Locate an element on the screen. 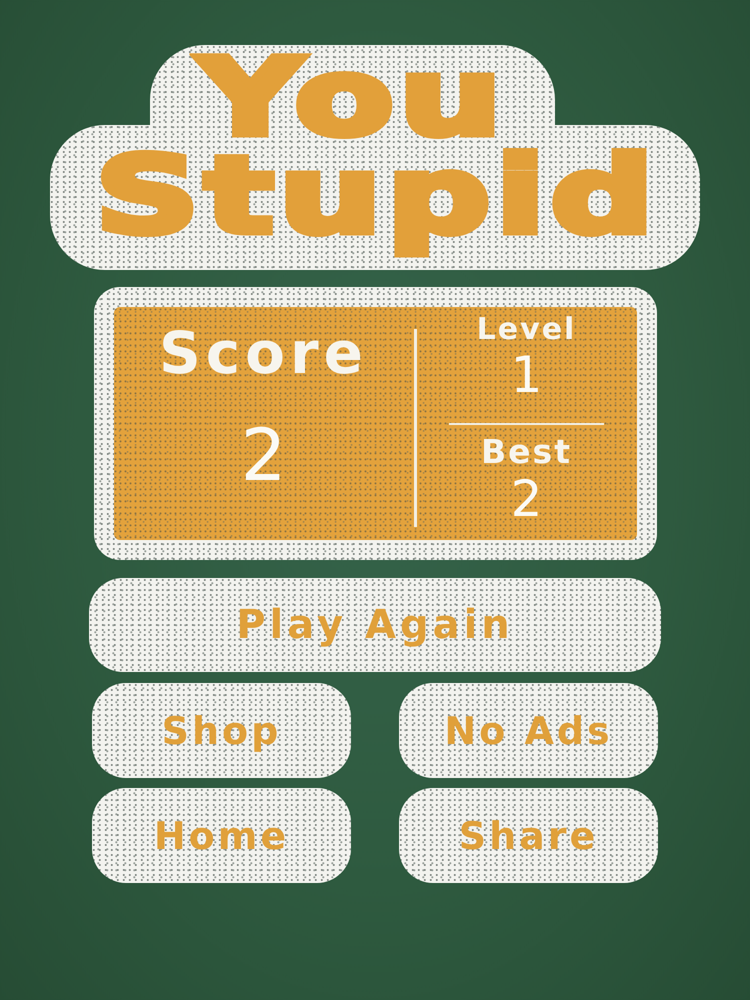  stat-label: Level is located at coordinates (526, 330).